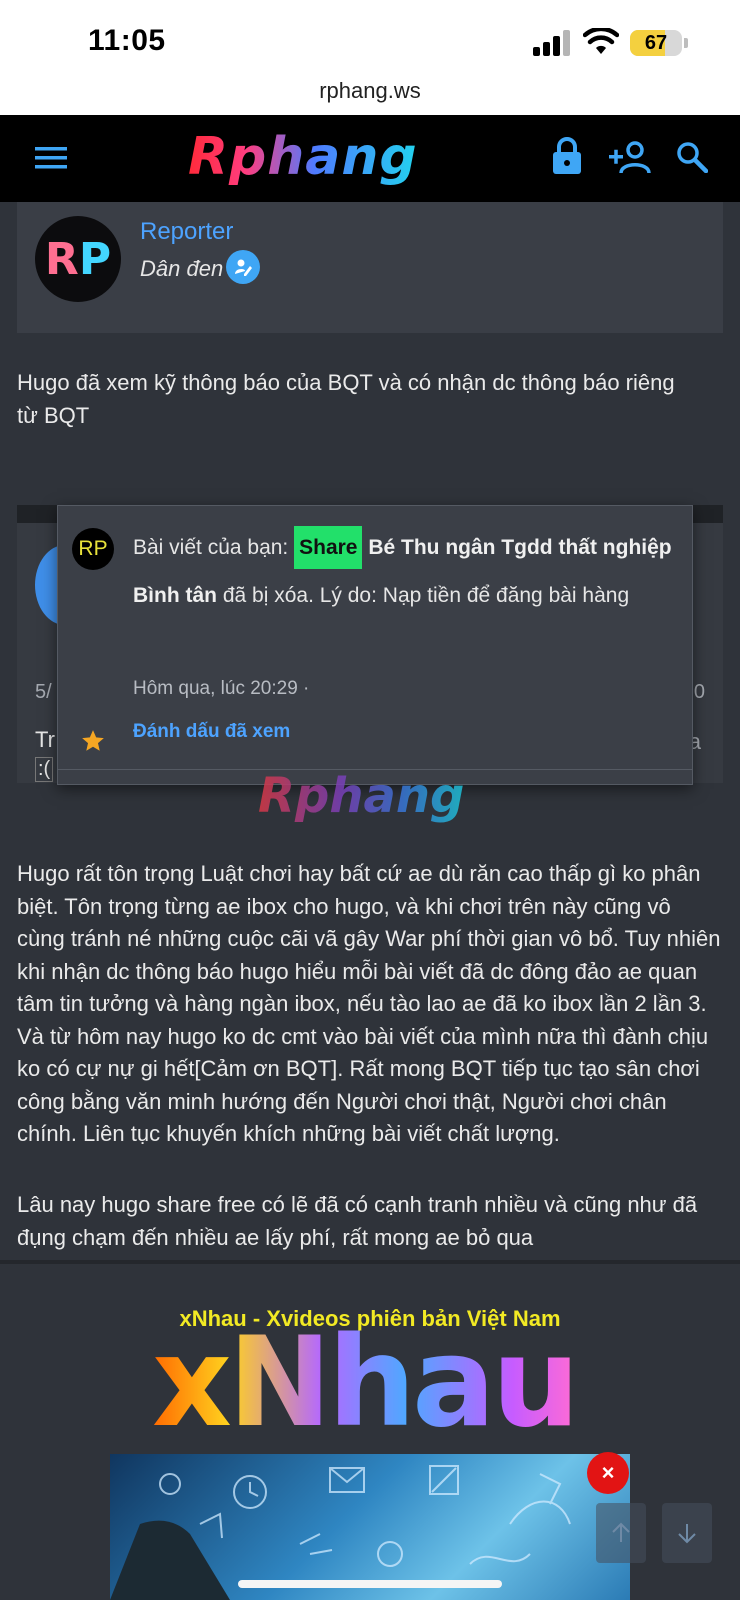 This screenshot has height=1600, width=740. I want to click on battery-level: 67, so click(656, 43).